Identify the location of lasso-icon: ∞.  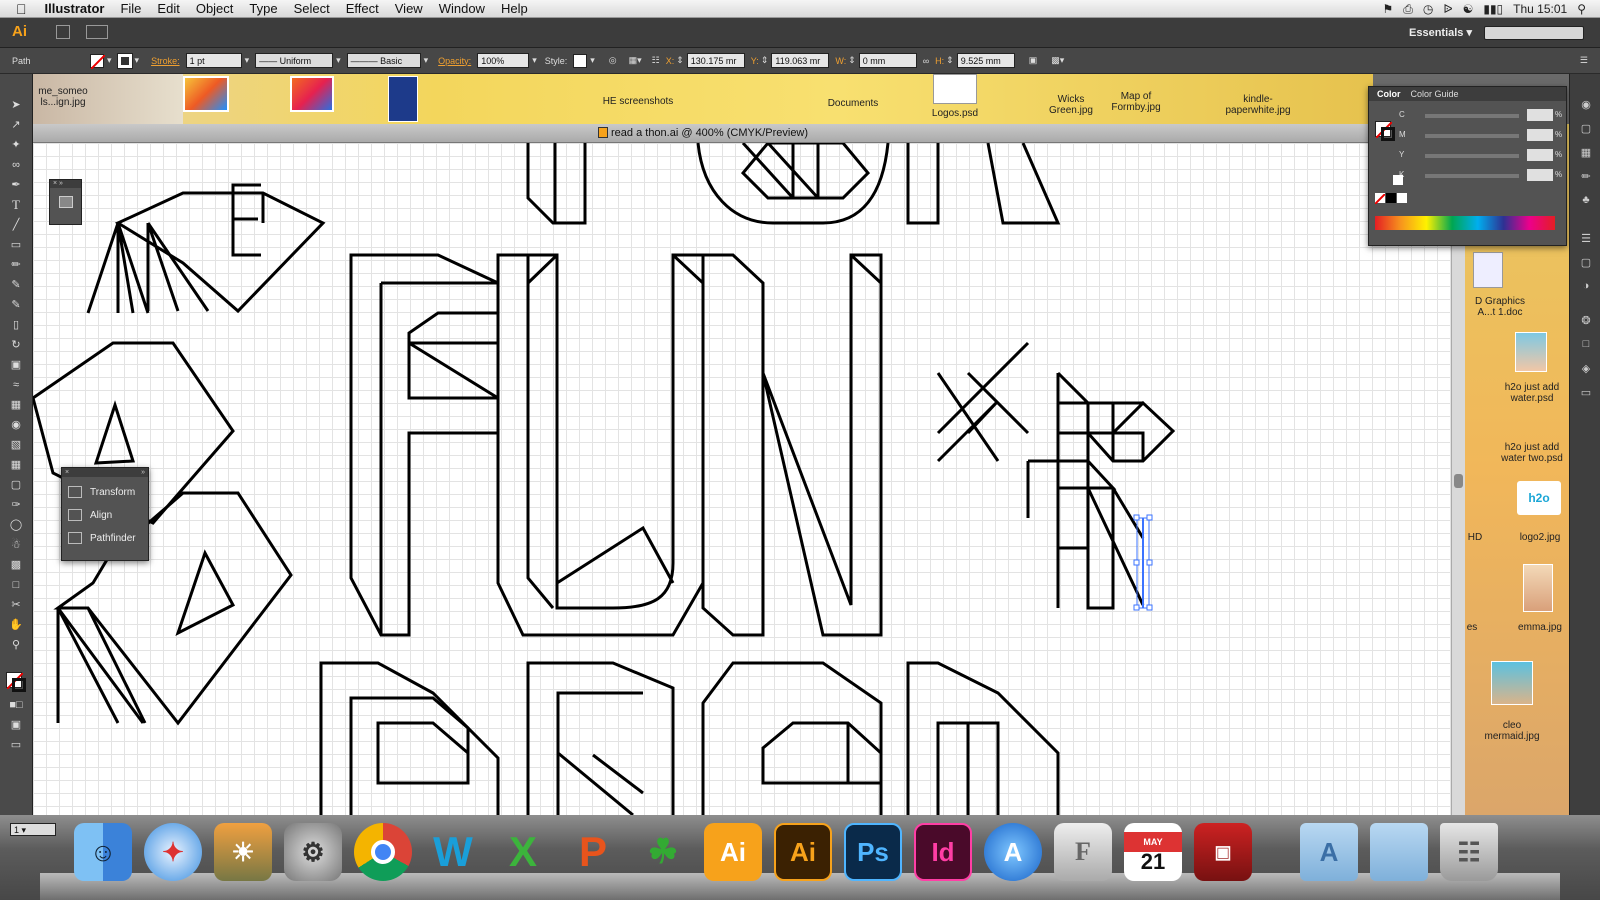
(16, 165).